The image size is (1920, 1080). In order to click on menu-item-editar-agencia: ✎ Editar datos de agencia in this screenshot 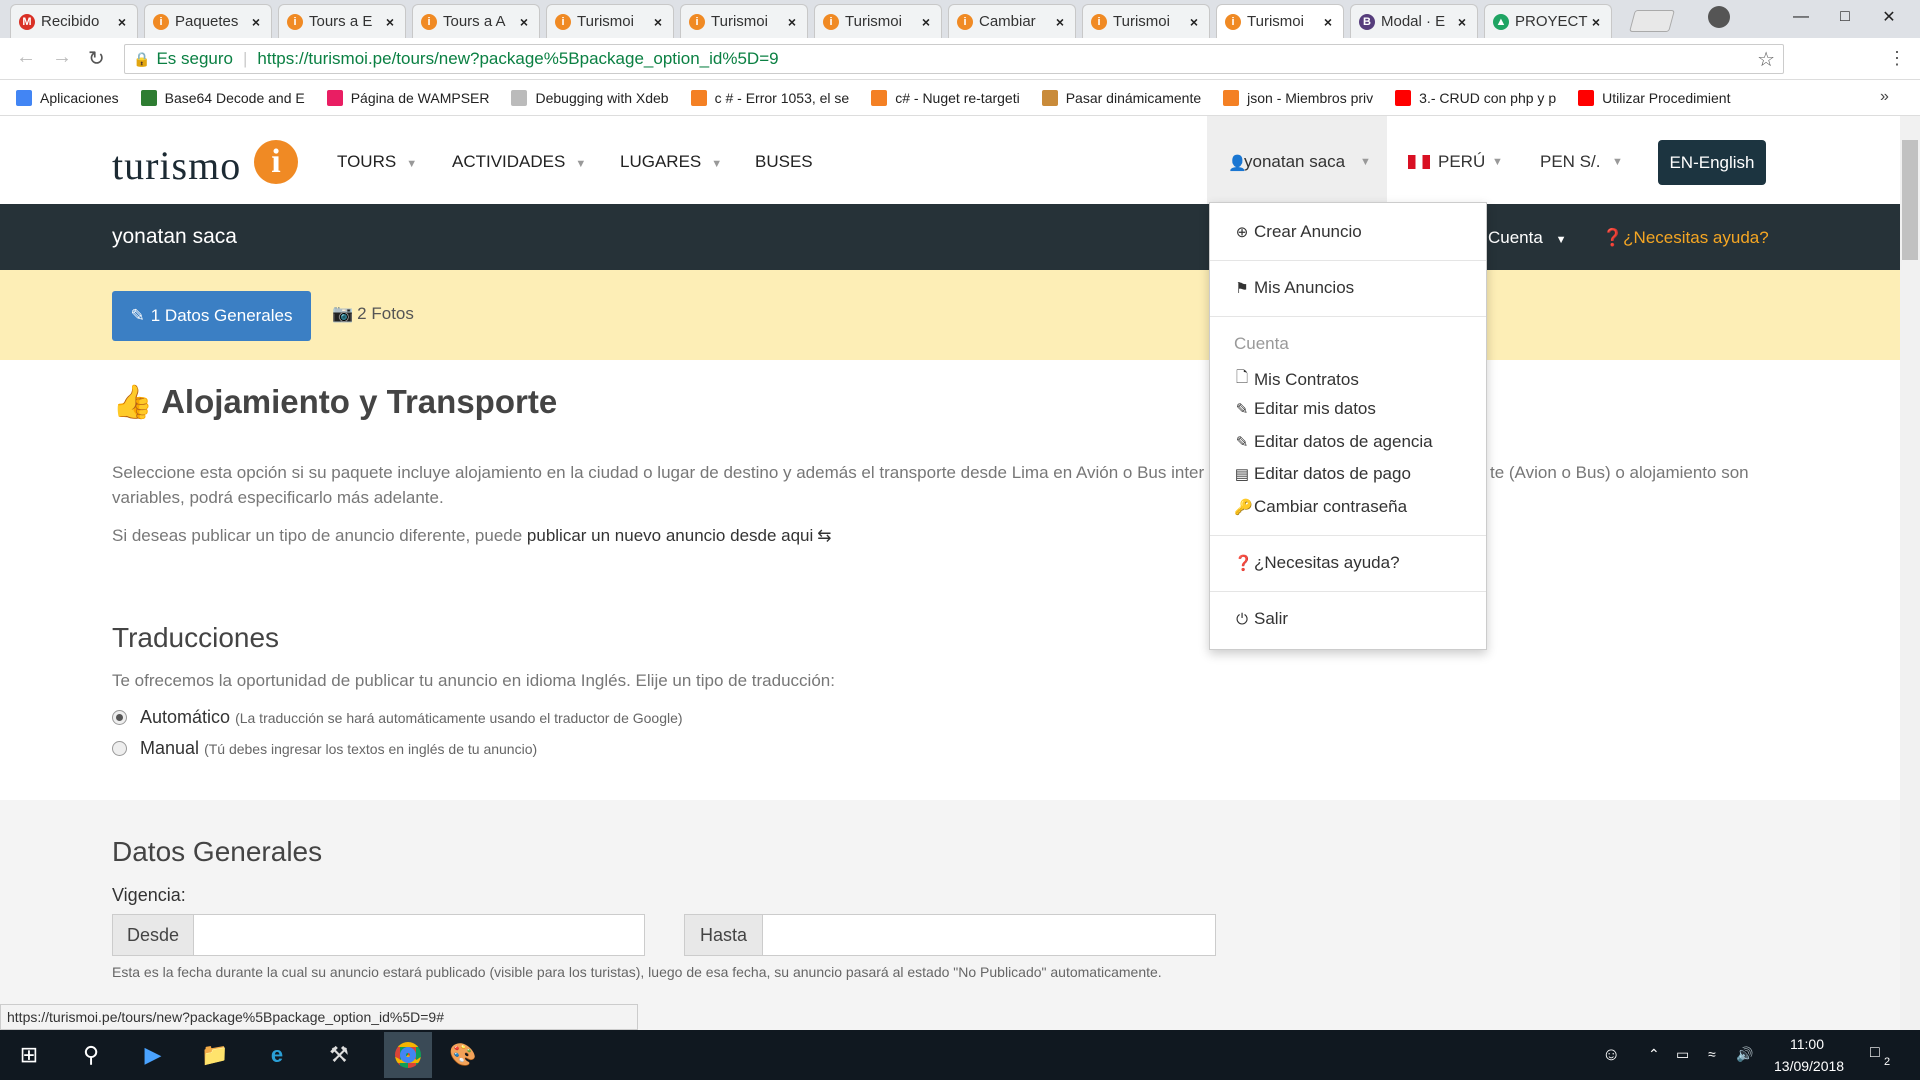, I will do `click(1333, 442)`.